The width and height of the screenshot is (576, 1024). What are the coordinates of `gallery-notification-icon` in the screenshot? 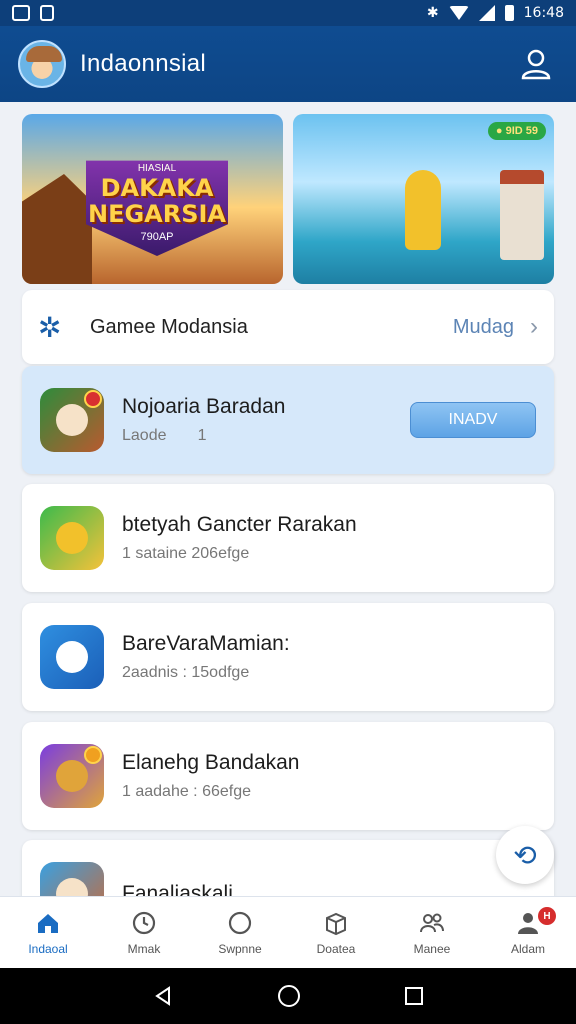 It's located at (21, 13).